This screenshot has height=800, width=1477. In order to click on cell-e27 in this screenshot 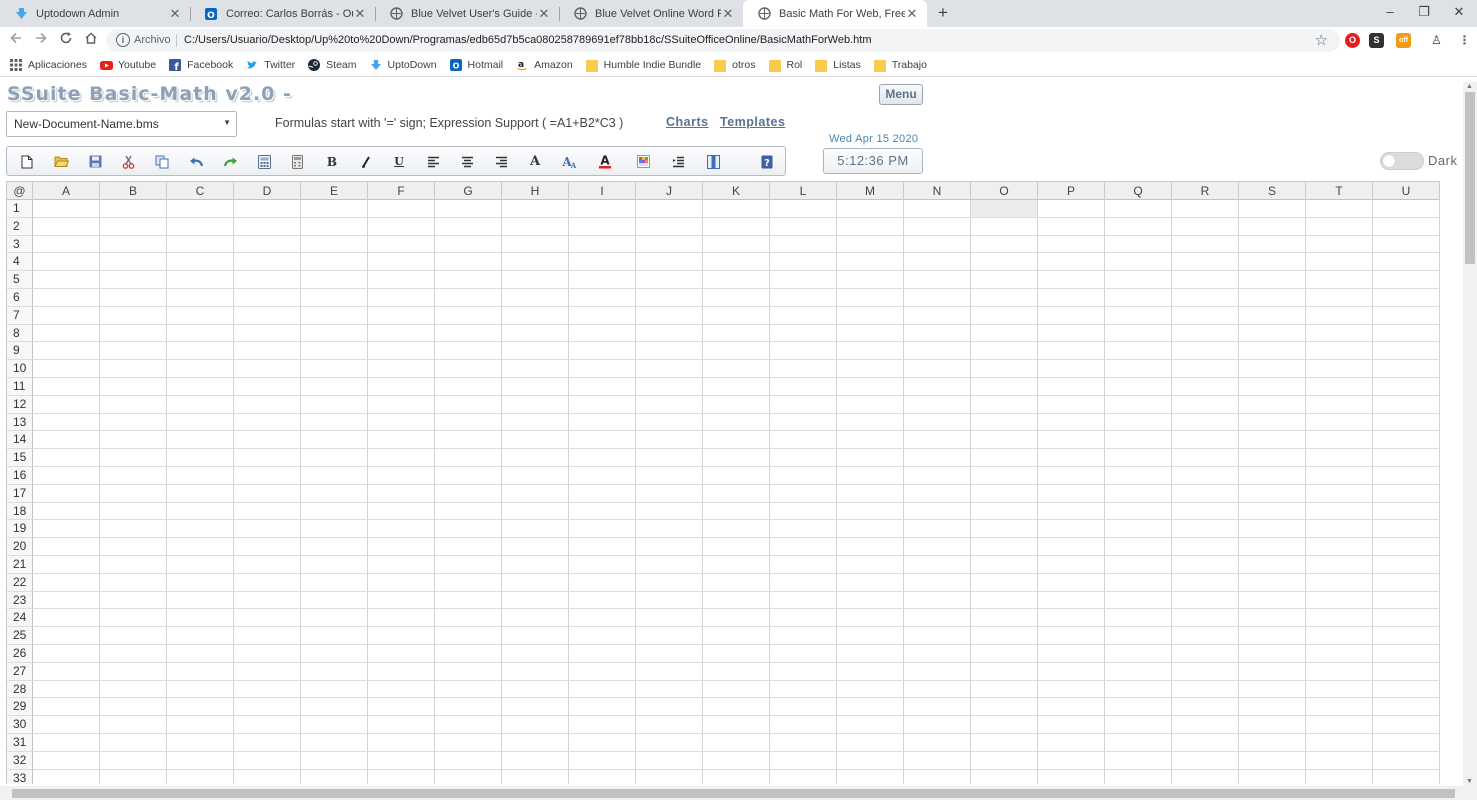, I will do `click(334, 671)`.